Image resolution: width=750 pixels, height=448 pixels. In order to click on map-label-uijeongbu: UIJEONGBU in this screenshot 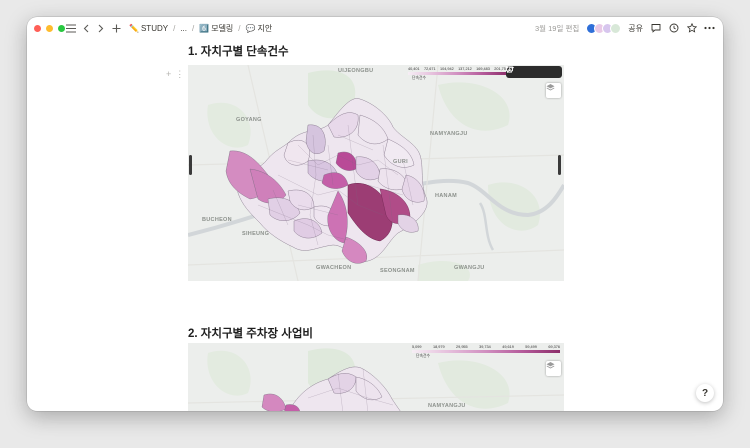, I will do `click(356, 71)`.